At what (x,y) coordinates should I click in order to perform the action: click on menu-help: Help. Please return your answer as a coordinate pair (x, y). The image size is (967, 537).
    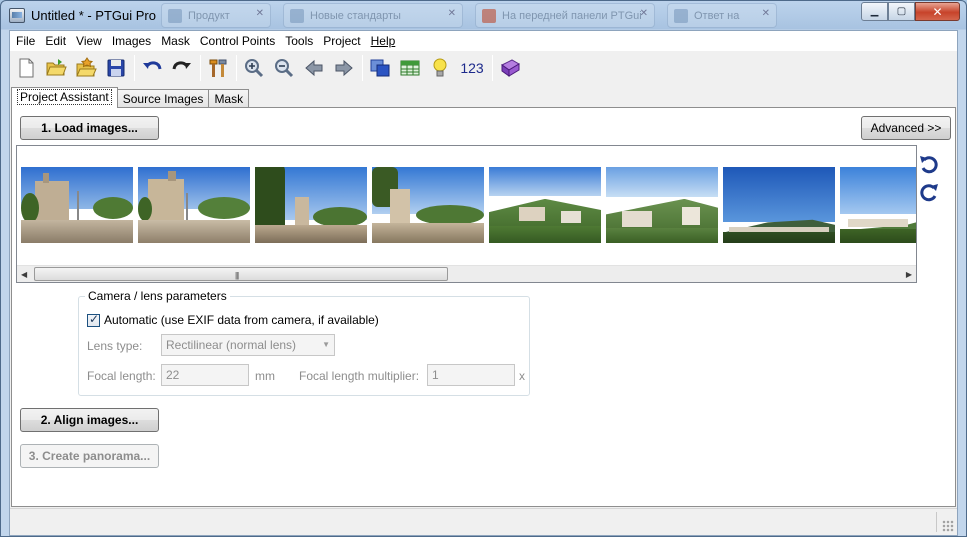
    Looking at the image, I should click on (383, 41).